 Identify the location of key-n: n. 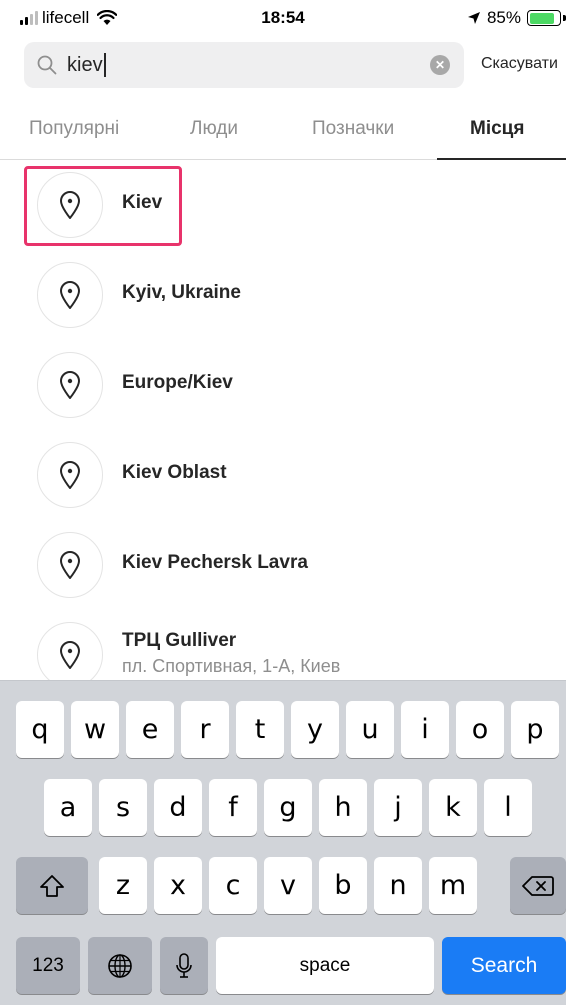
(398, 885).